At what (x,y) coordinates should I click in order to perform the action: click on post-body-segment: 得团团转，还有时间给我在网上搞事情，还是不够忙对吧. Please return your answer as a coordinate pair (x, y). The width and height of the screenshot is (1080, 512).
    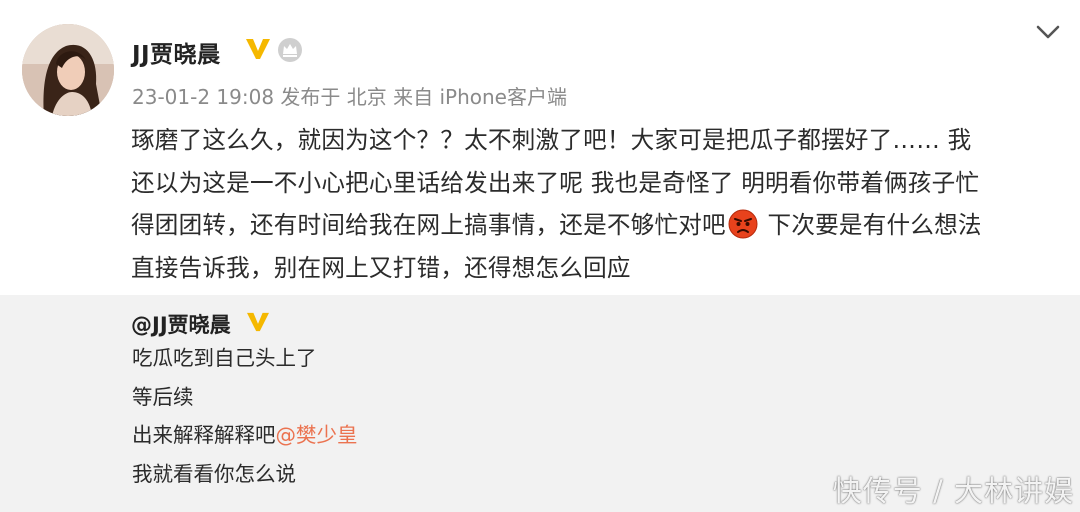
    Looking at the image, I should click on (428, 225).